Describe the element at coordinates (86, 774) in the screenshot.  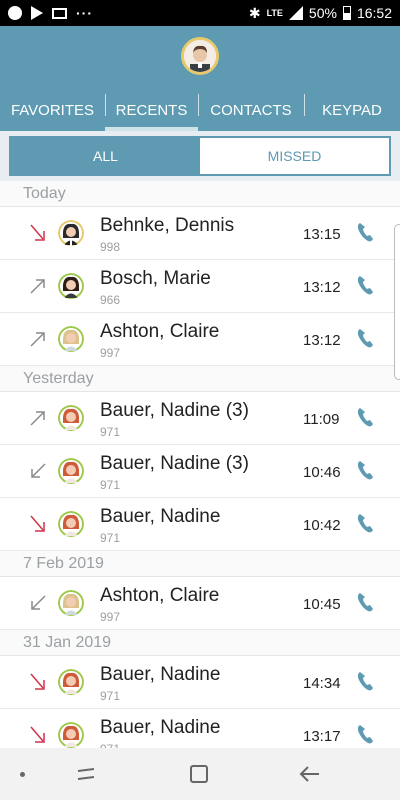
I see `recents-icon` at that location.